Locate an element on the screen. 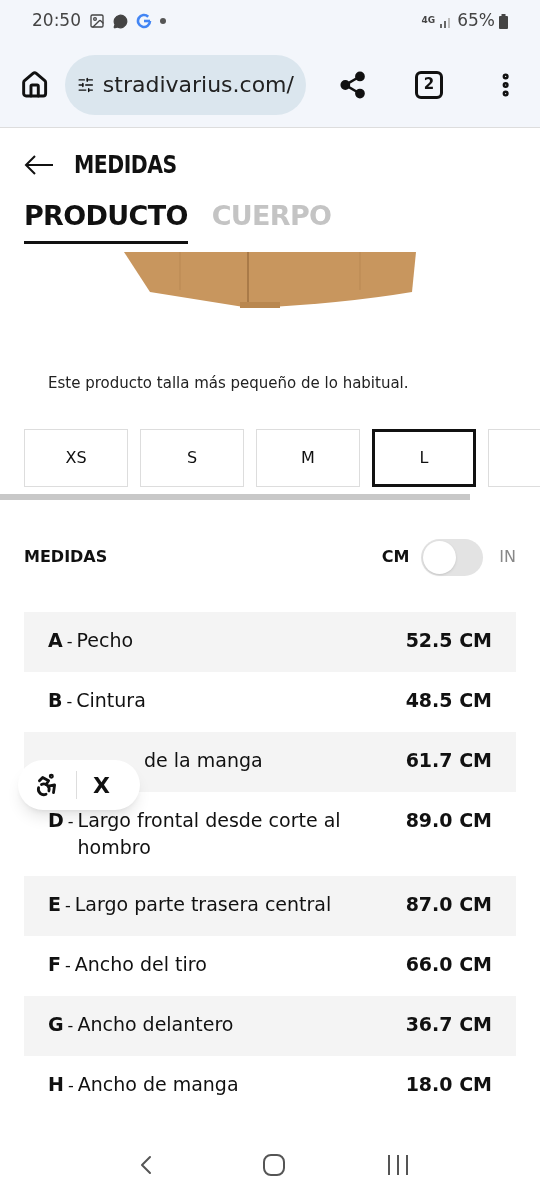 The image size is (540, 1200). measurements-title: MEDIDAS is located at coordinates (66, 557).